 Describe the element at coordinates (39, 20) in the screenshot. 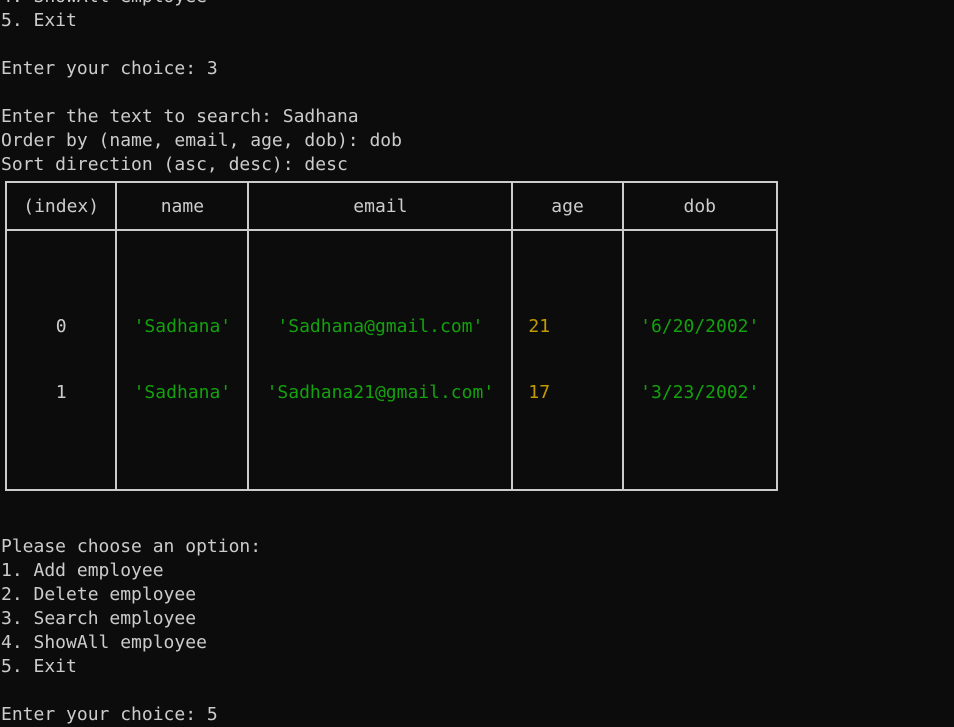

I see `menu-item-exit-top: 5. Exit` at that location.